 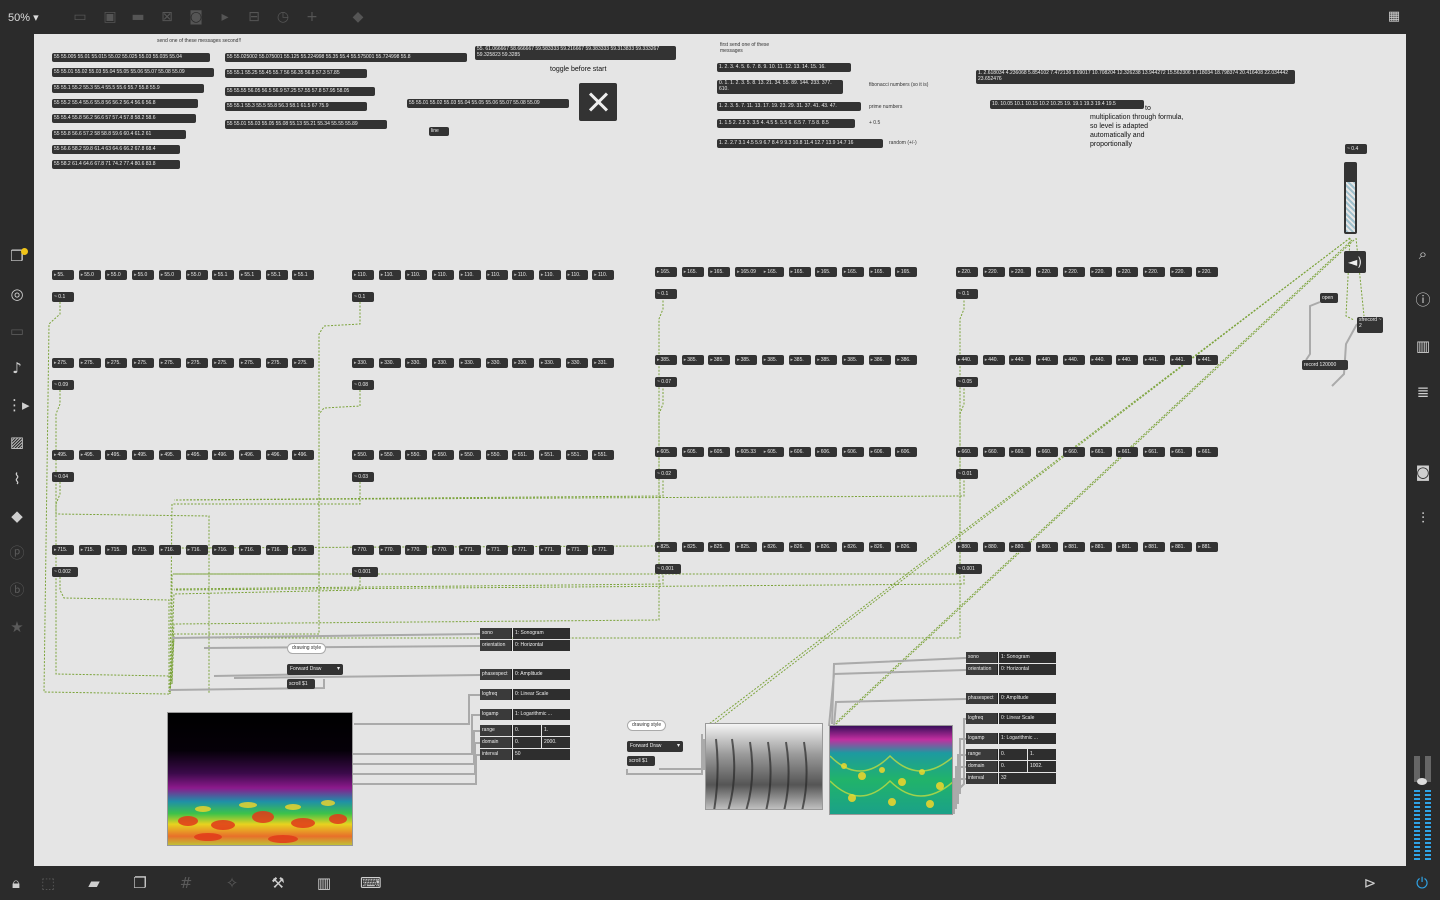 I want to click on paperclip-icon: ⌇, so click(x=17, y=479).